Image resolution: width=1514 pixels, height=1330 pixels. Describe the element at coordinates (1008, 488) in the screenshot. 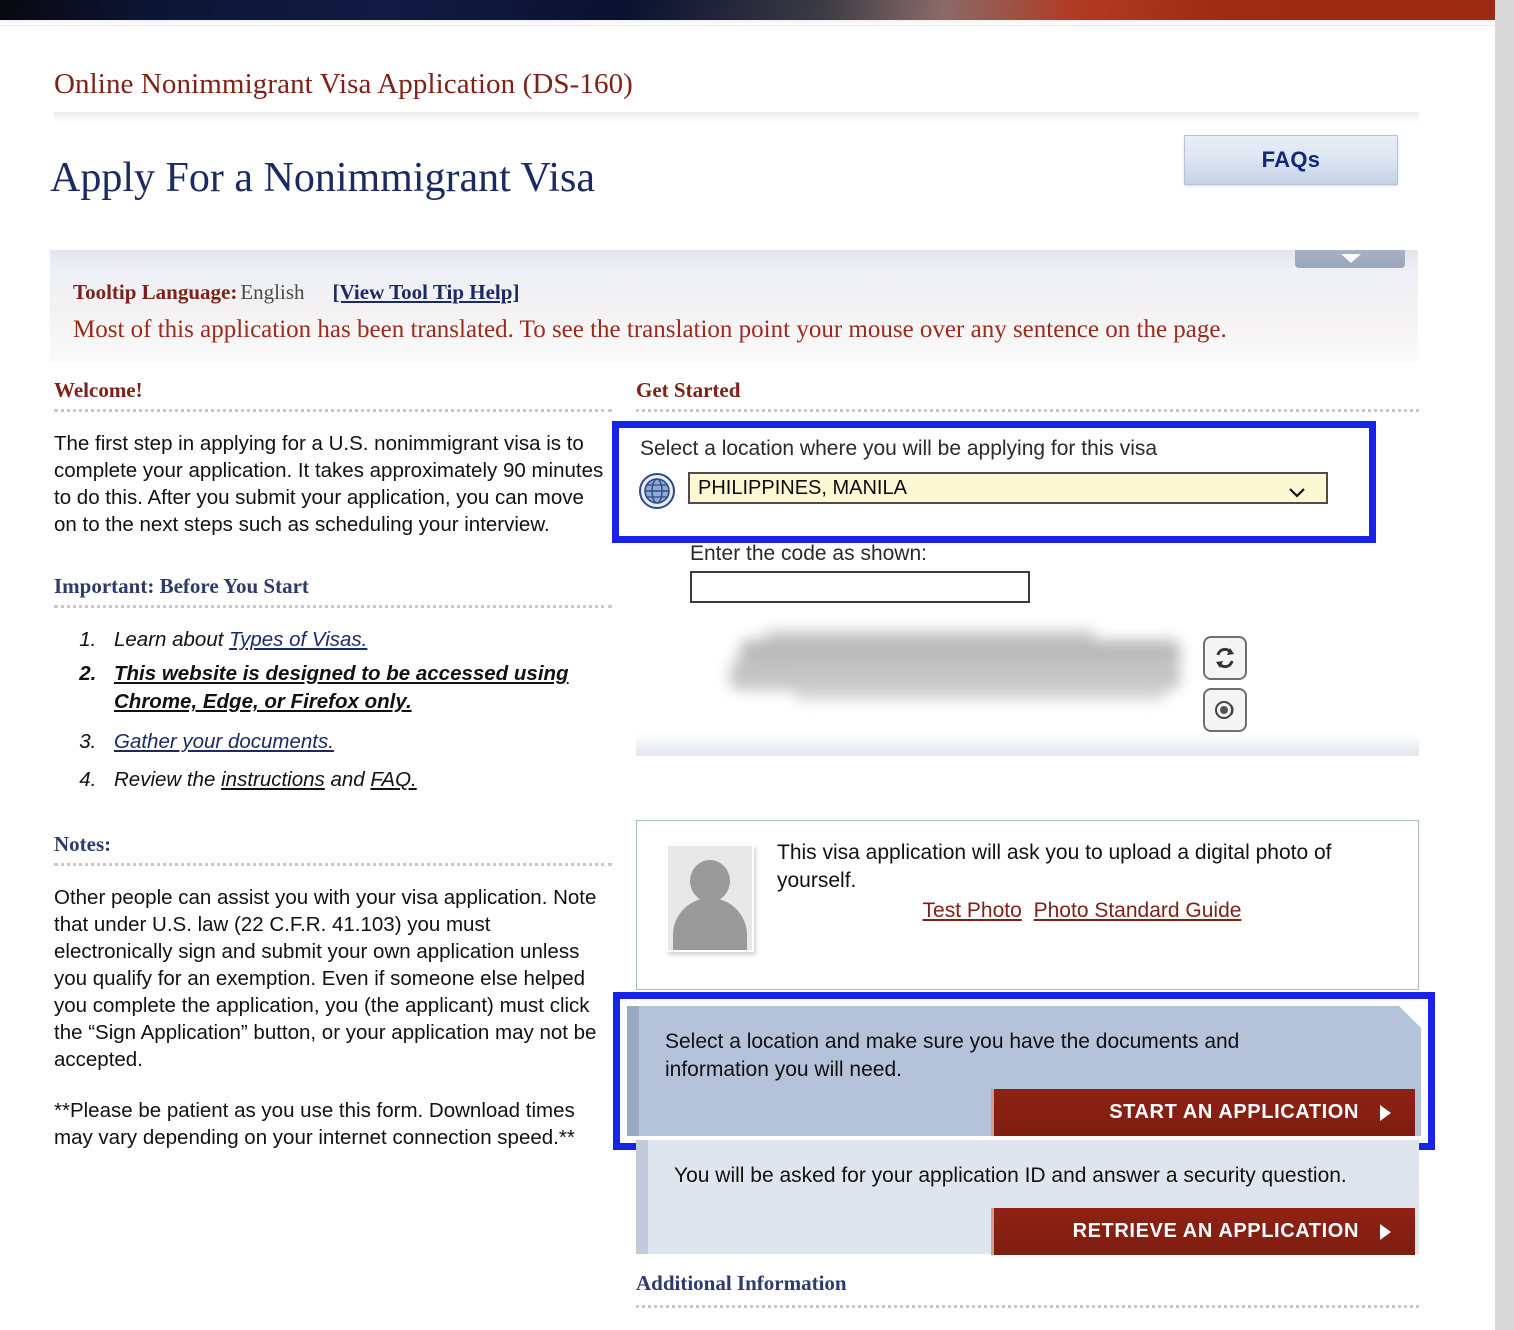

I see `location-select: PHILIPPINES, MANILA` at that location.